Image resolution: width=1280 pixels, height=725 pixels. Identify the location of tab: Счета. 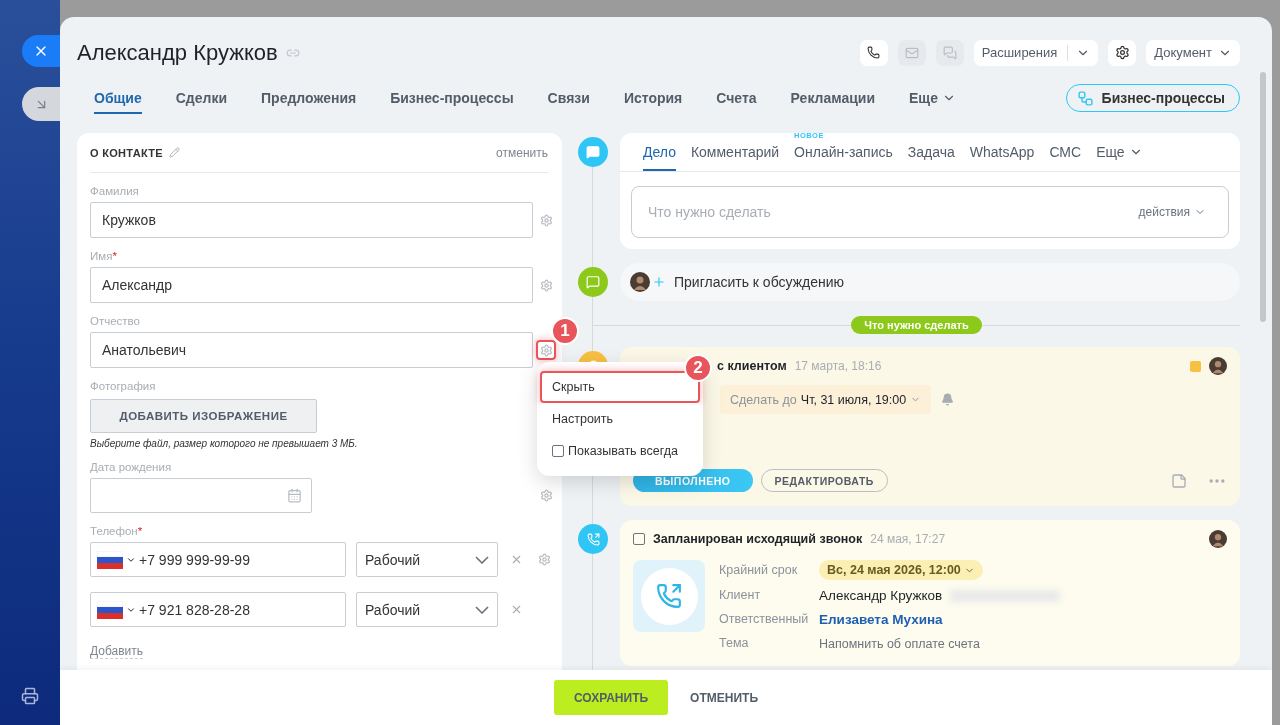
(736, 102).